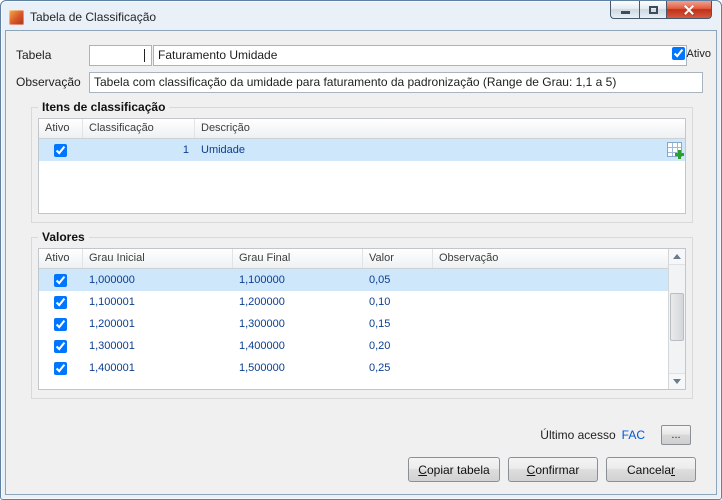 The width and height of the screenshot is (722, 500). What do you see at coordinates (353, 280) in the screenshot?
I see `valores-row: 1,000000 1,100000 0,05` at bounding box center [353, 280].